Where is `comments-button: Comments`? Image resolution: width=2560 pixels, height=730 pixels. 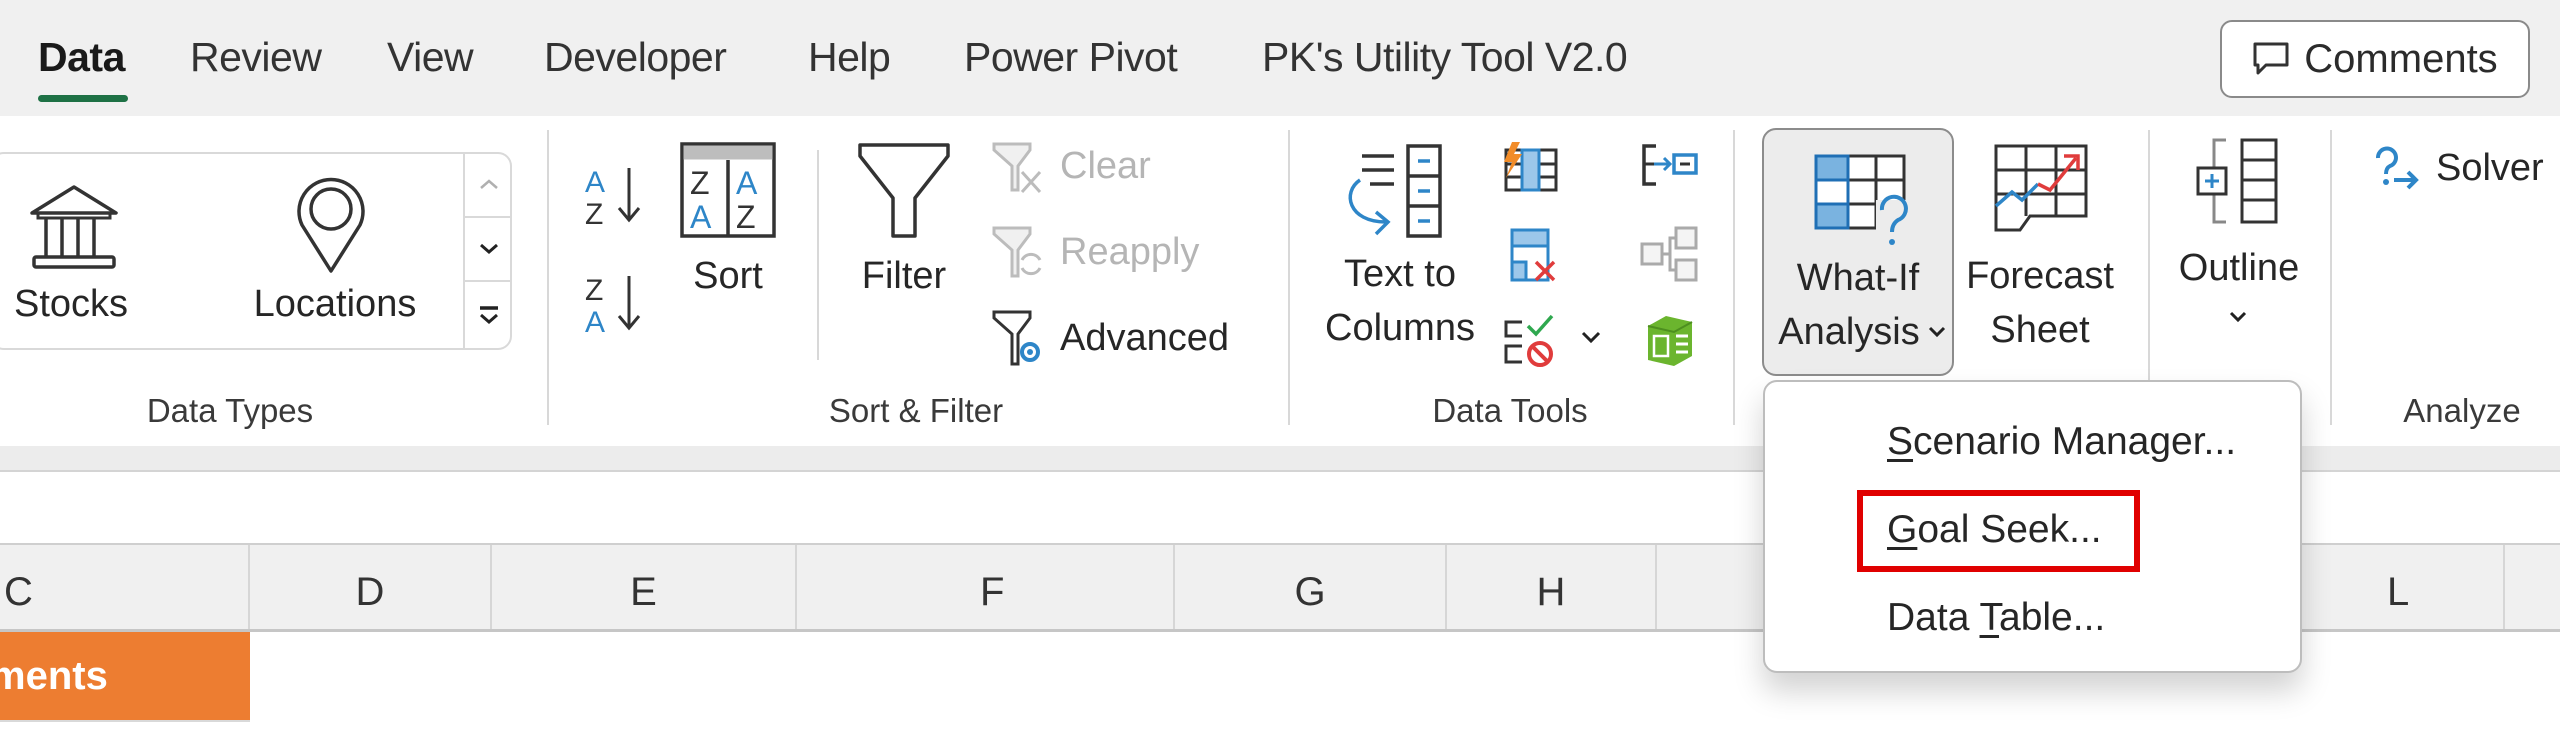 comments-button: Comments is located at coordinates (2375, 59).